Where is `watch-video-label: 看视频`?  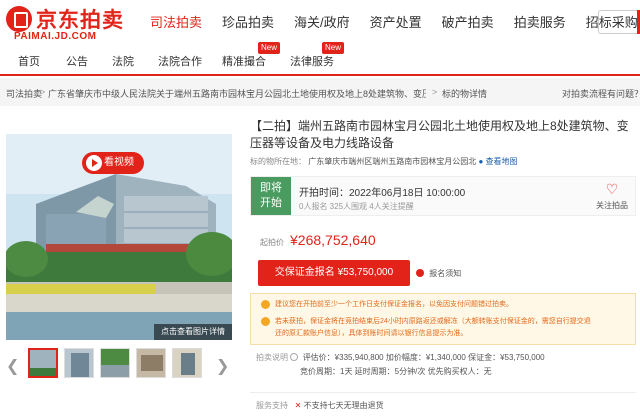
watch-video-label: 看视频 is located at coordinates (119, 162).